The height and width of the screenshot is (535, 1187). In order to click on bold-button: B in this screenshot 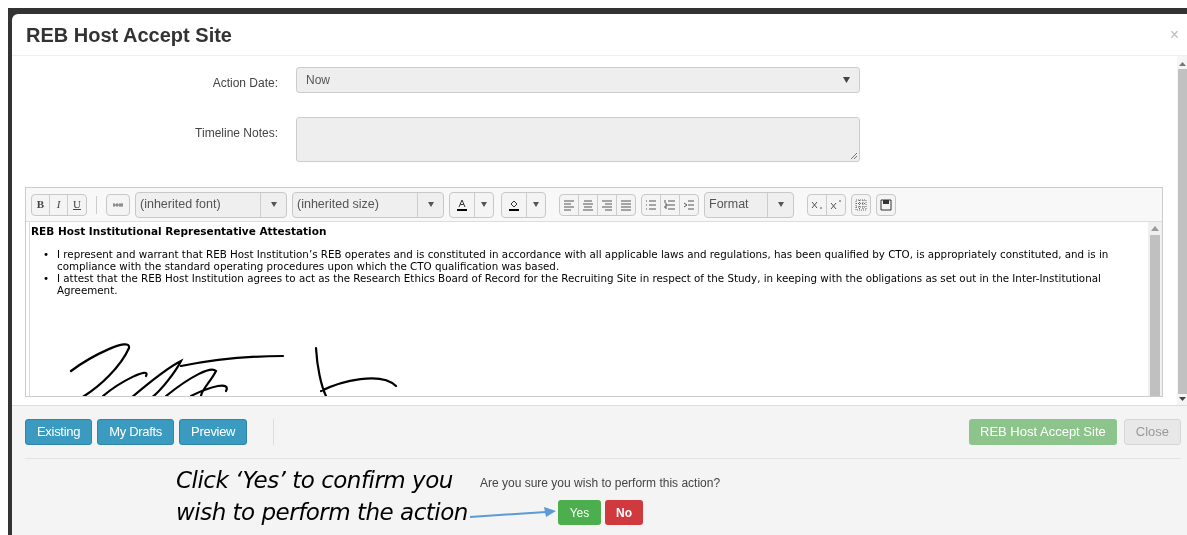, I will do `click(41, 204)`.